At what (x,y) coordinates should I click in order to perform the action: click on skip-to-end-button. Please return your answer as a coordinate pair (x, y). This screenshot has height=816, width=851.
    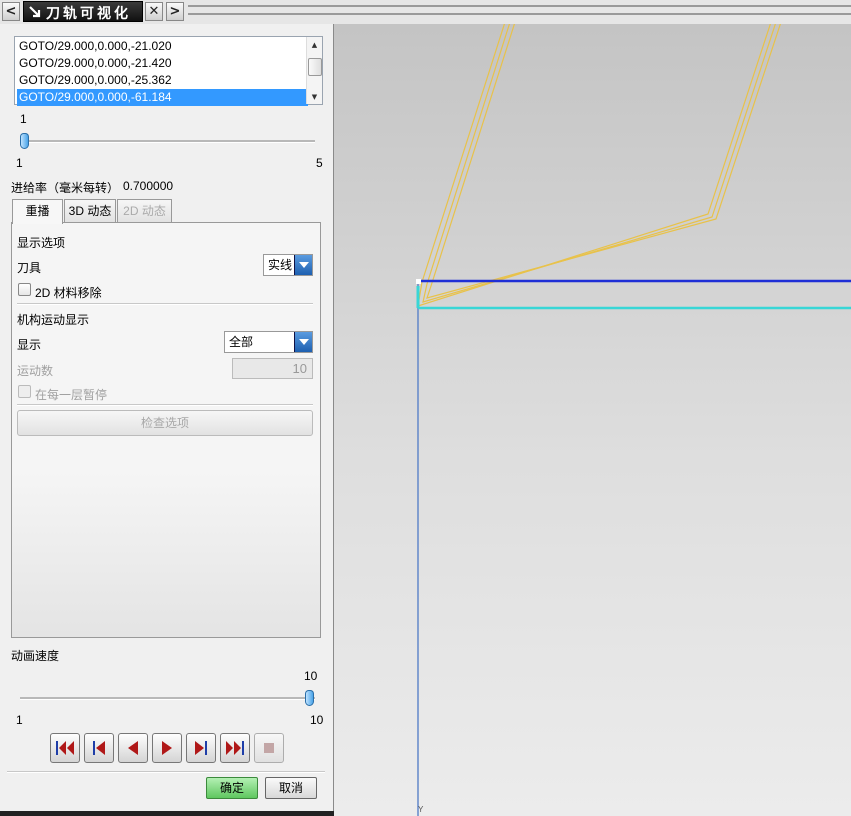
    Looking at the image, I should click on (235, 748).